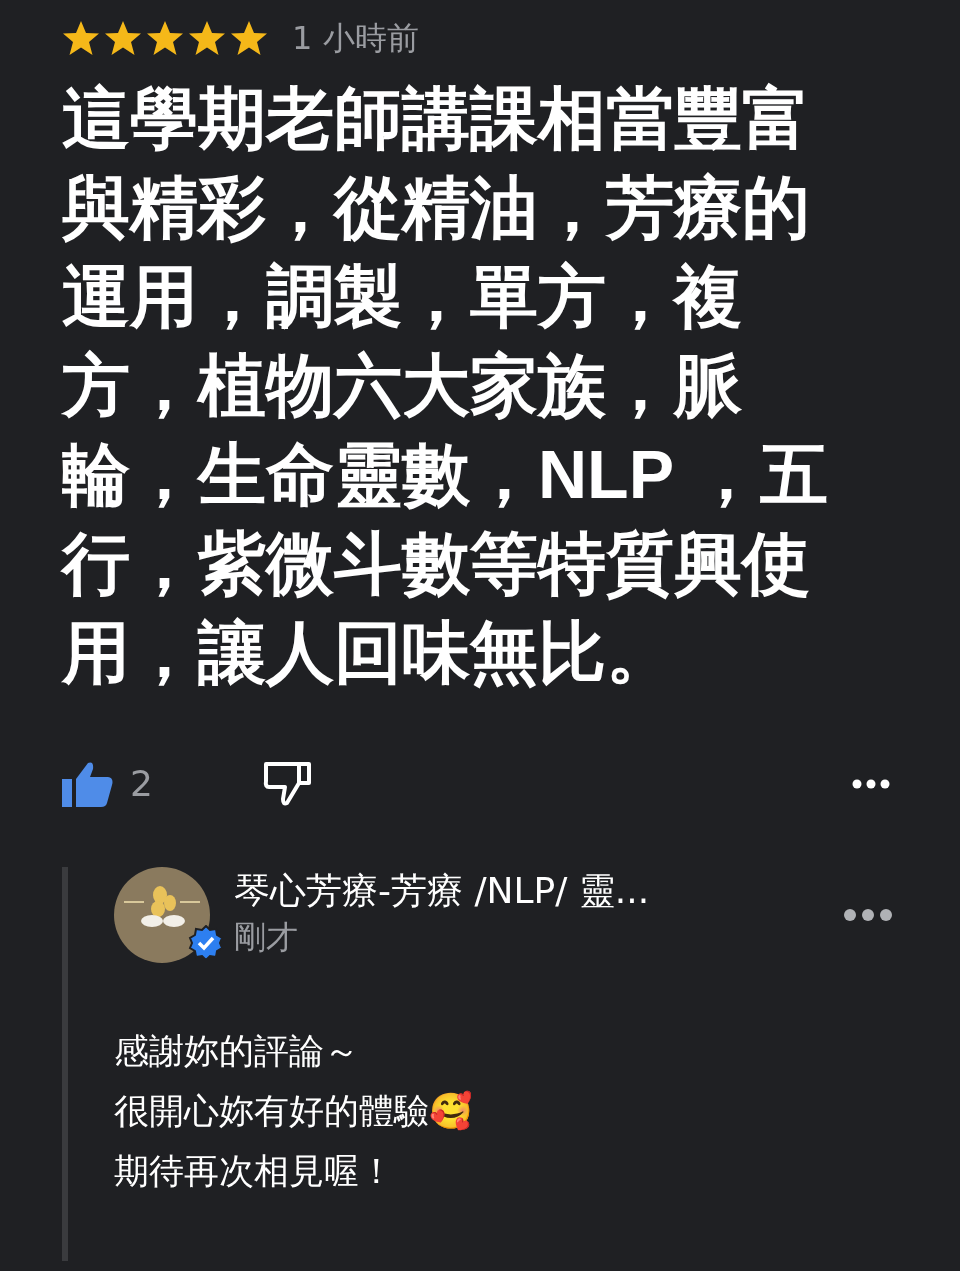 This screenshot has width=960, height=1271. I want to click on review-time: 1 小時前, so click(355, 38).